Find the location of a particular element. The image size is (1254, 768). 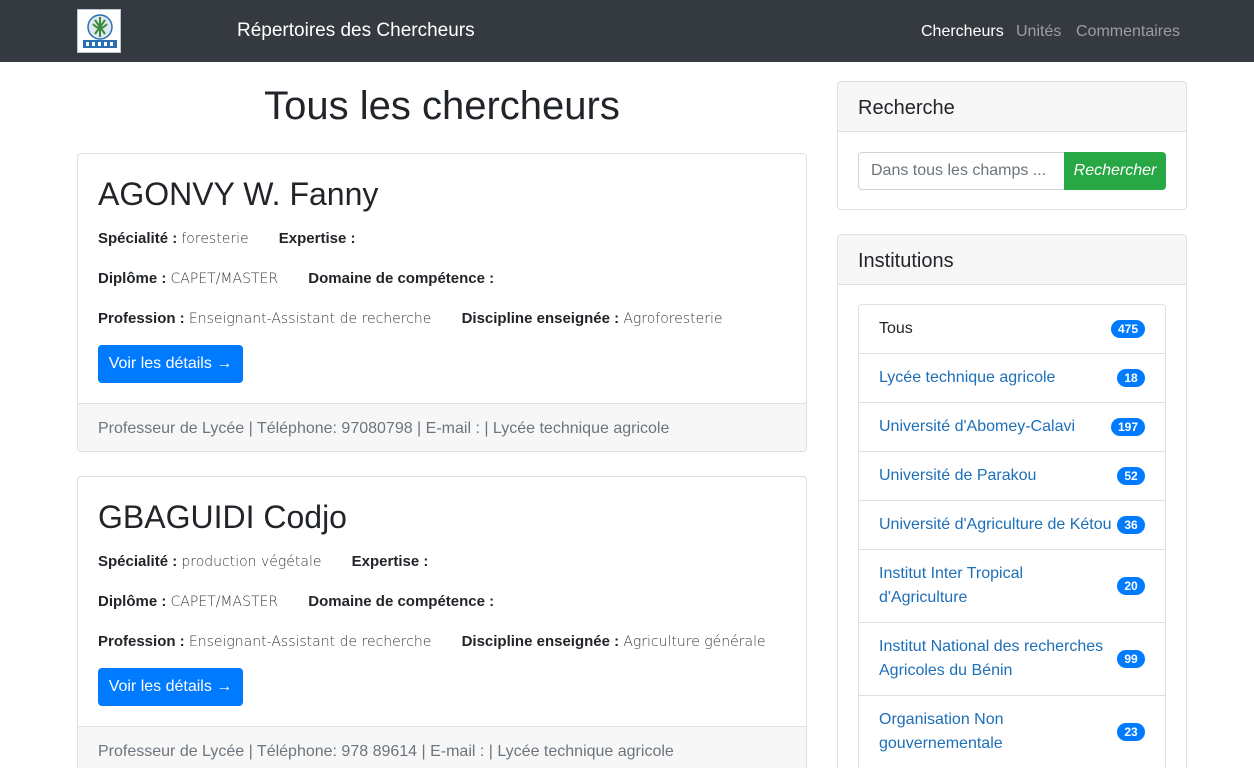

institution-item: Université d'Abomey-Calavi 197 is located at coordinates (1012, 427).